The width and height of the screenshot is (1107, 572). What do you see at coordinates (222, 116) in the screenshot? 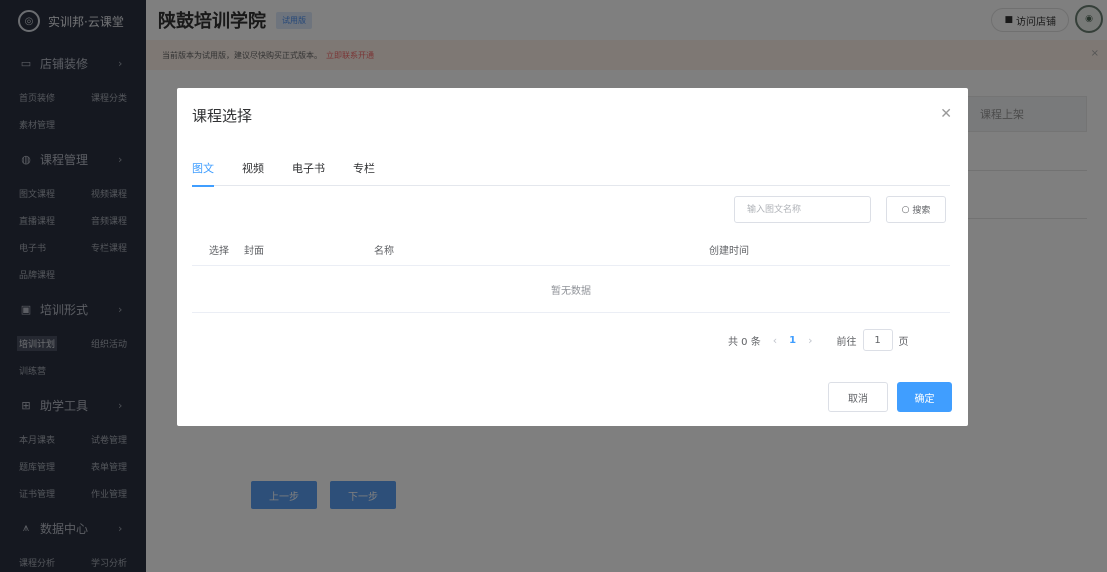
I see `dialog-title: 课程选择` at bounding box center [222, 116].